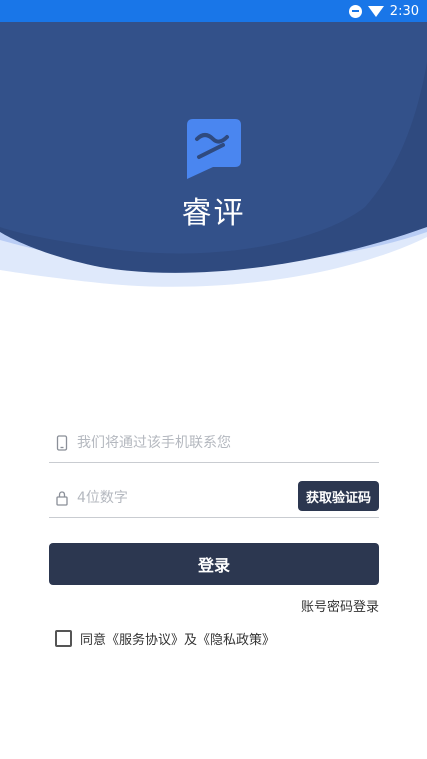  I want to click on do-not-disturb-icon, so click(355, 11).